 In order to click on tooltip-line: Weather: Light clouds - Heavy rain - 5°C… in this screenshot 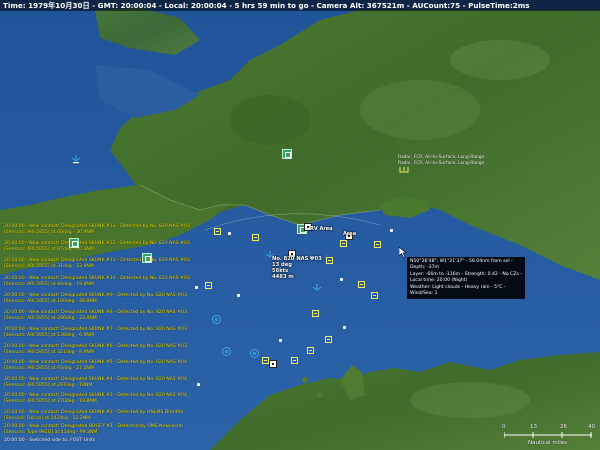, I will do `click(458, 290)`.